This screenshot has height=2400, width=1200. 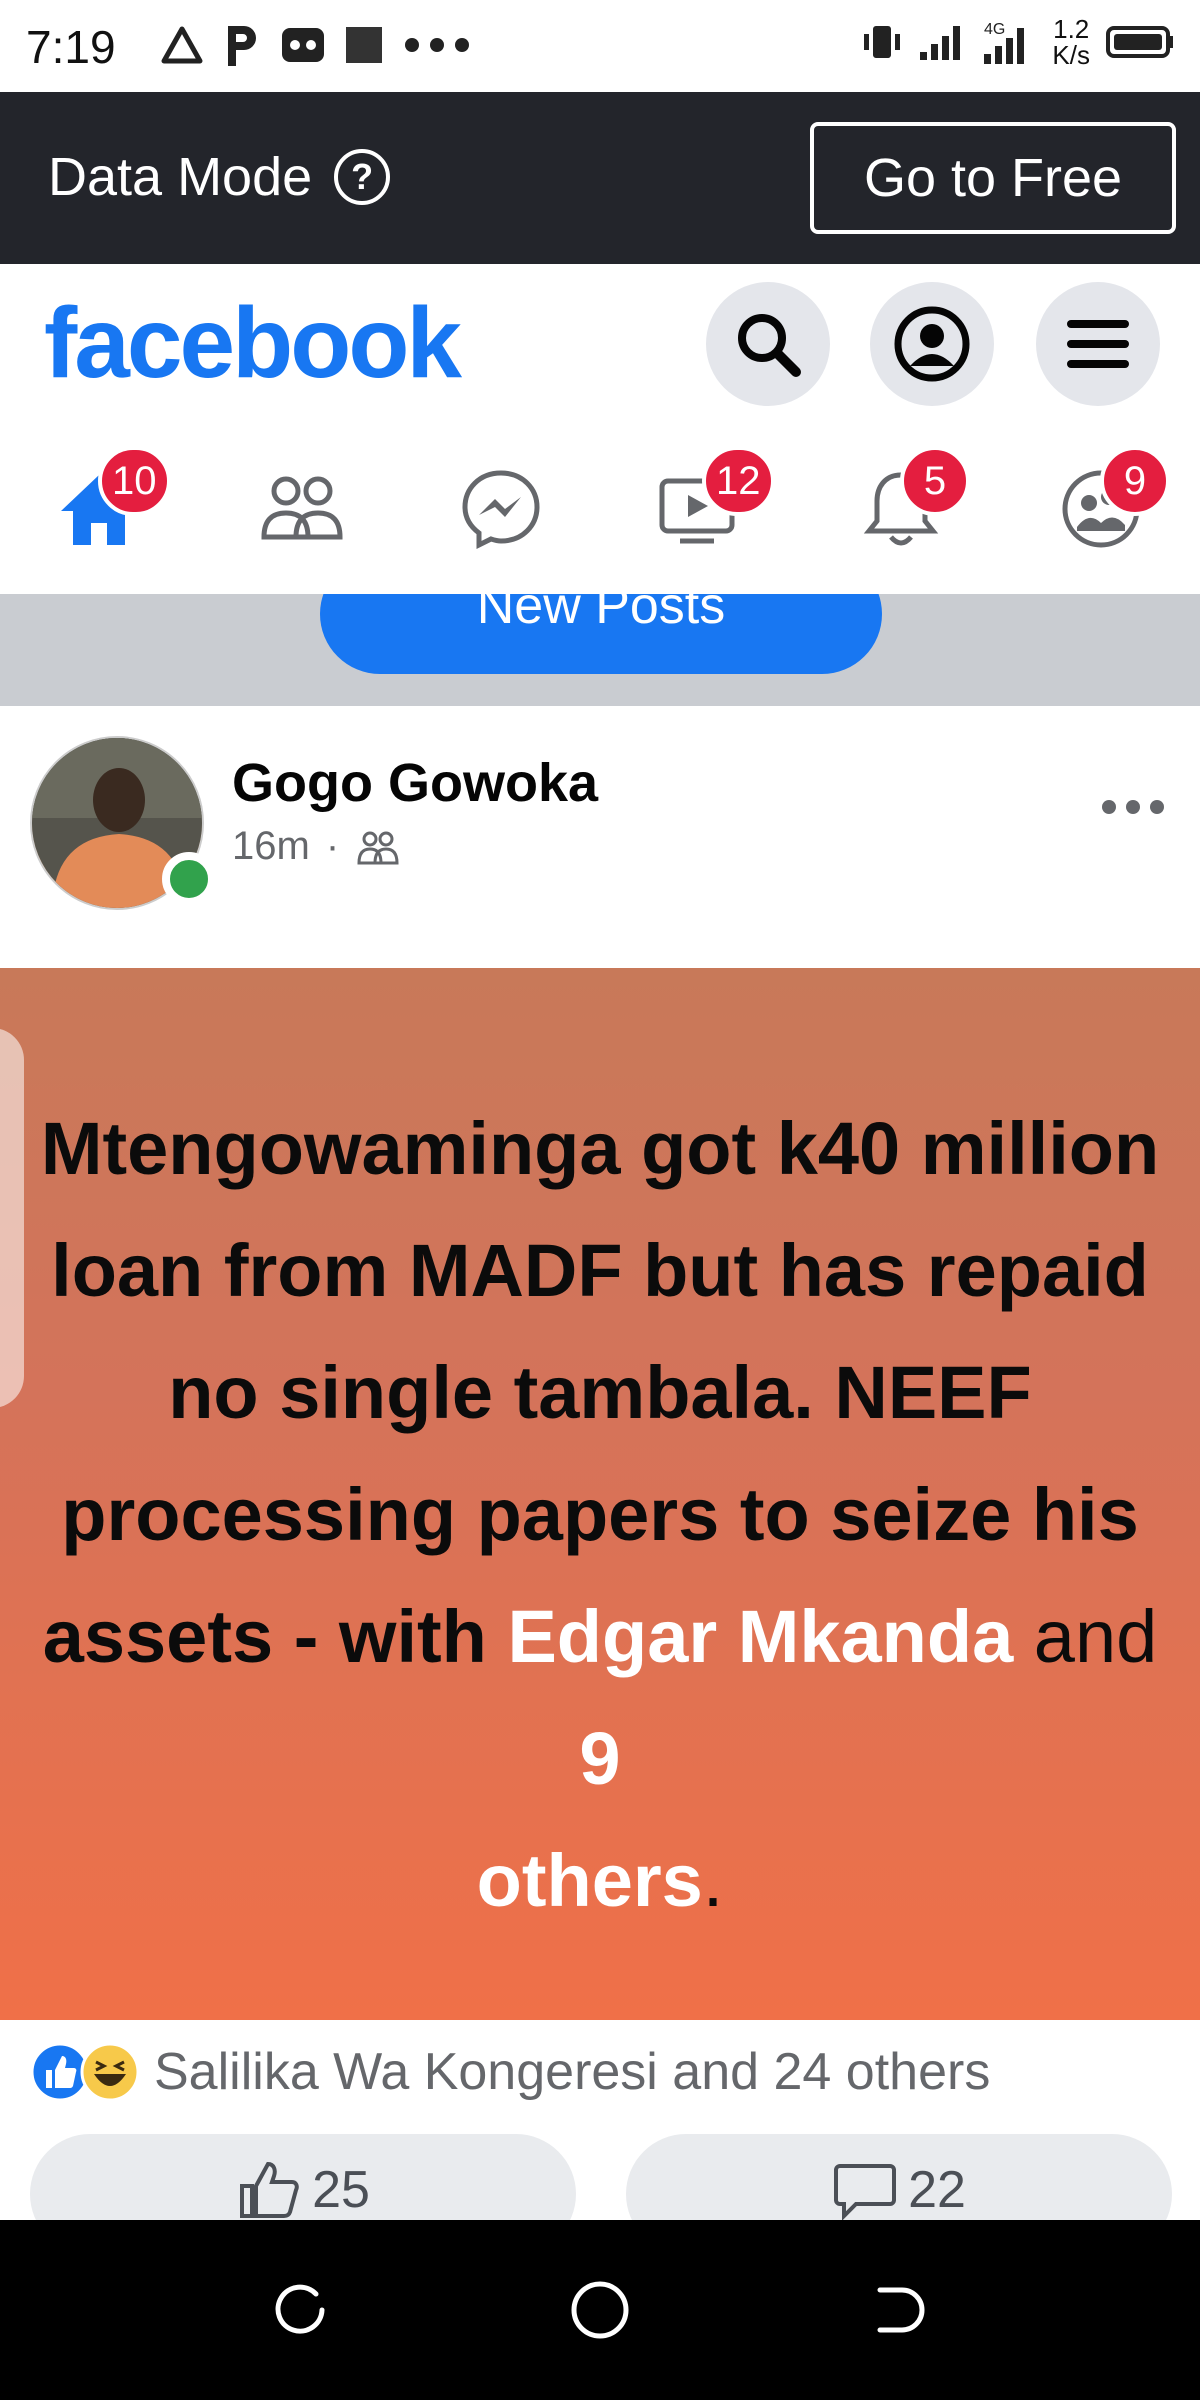 I want to click on watch-badge: 12, so click(x=738, y=481).